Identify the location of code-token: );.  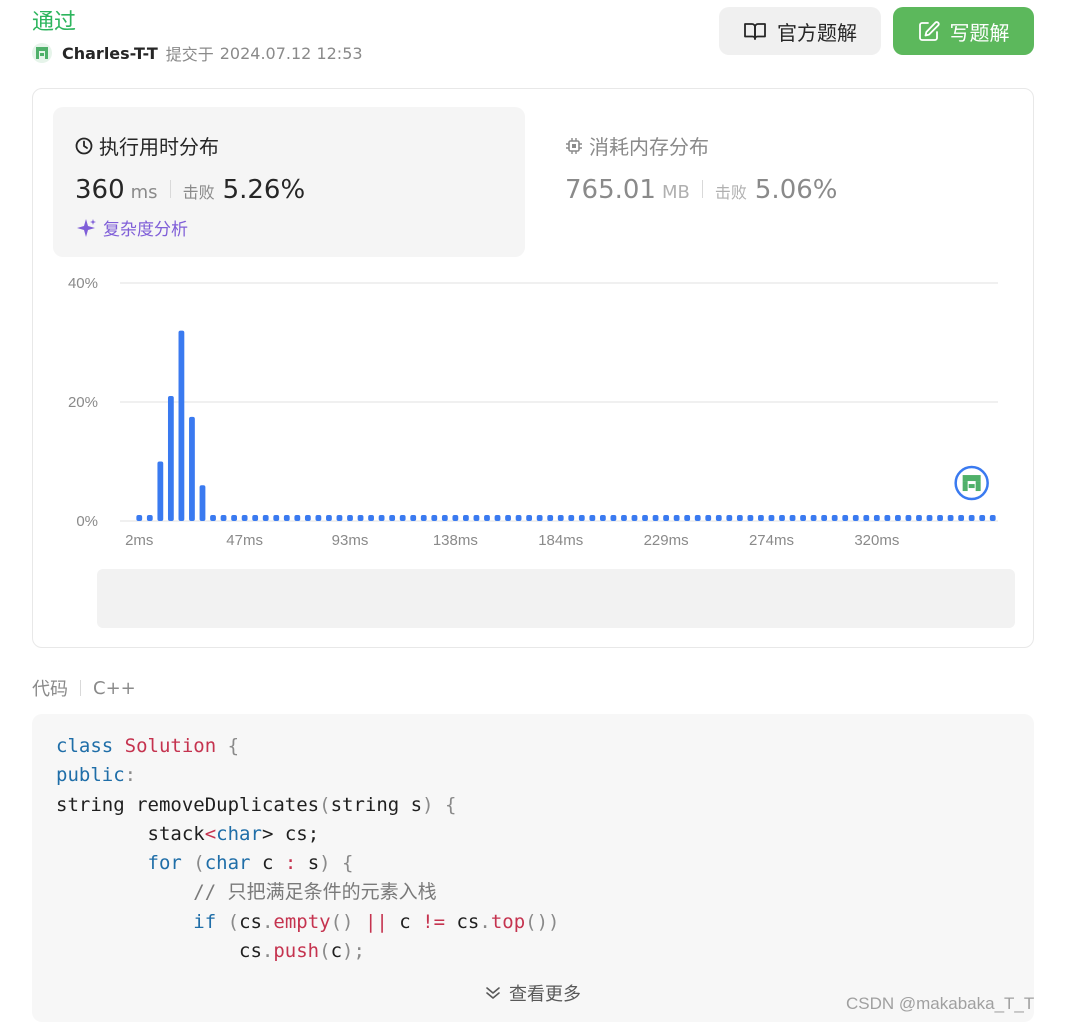
(353, 951).